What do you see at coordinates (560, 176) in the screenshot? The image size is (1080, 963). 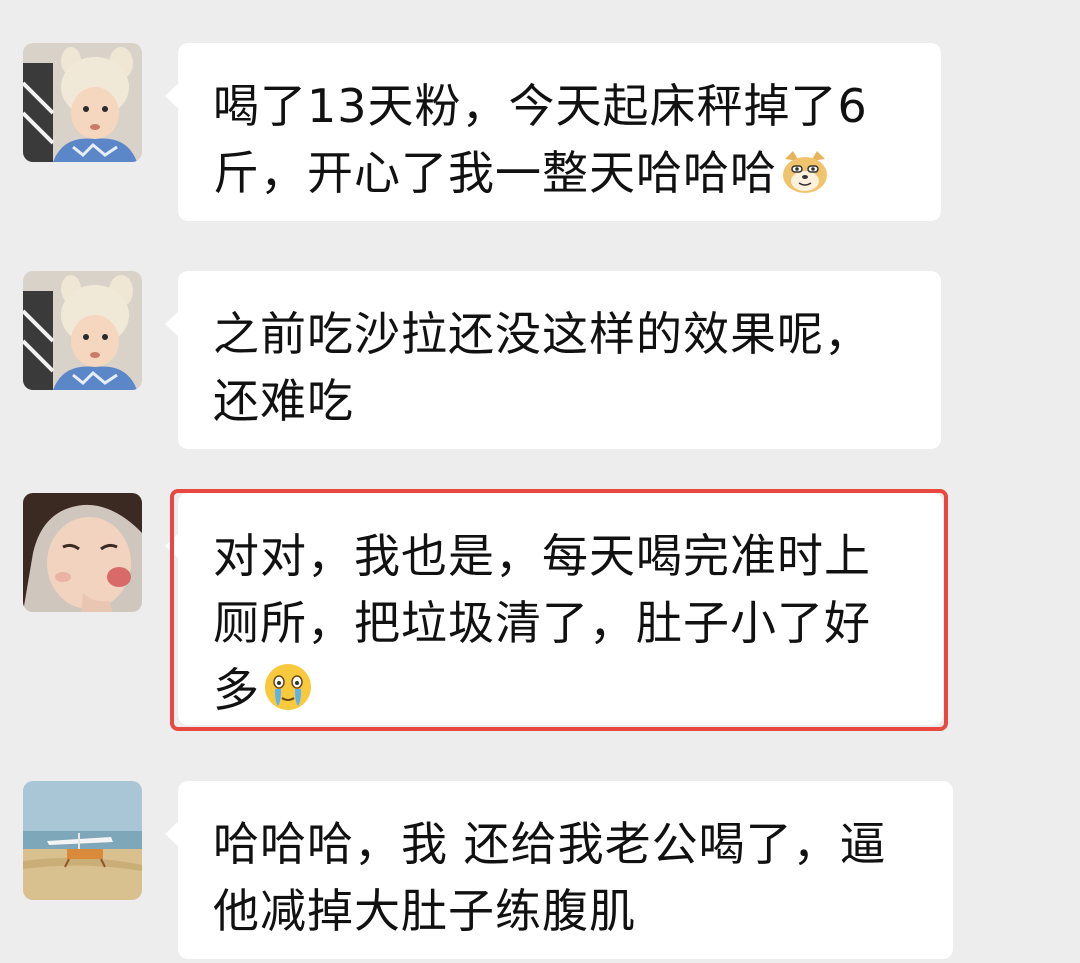 I see `message-text-line: 斤，开心了我一整天哈哈哈` at bounding box center [560, 176].